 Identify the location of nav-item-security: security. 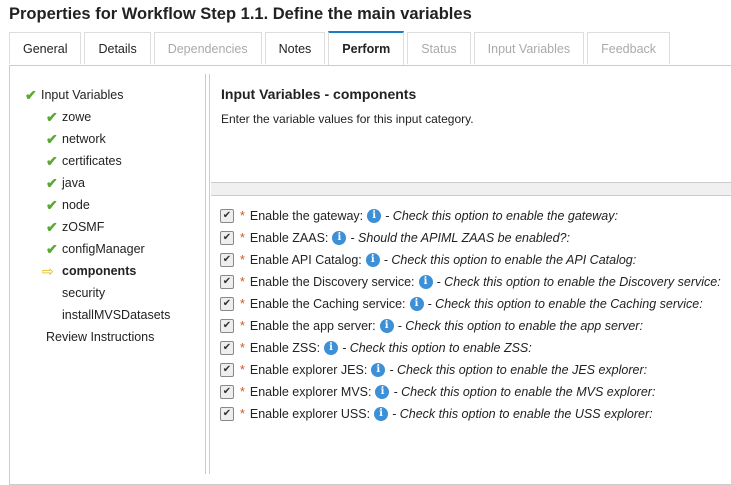
(75, 293).